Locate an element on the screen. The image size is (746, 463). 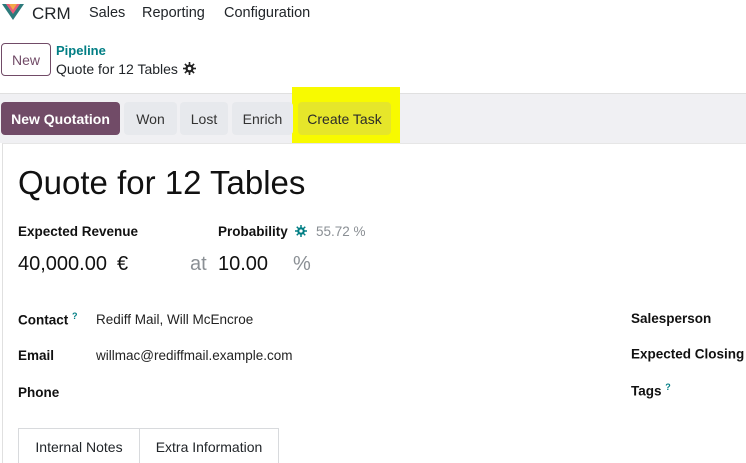
email-field: willmac@rediffmail.example.com is located at coordinates (194, 355).